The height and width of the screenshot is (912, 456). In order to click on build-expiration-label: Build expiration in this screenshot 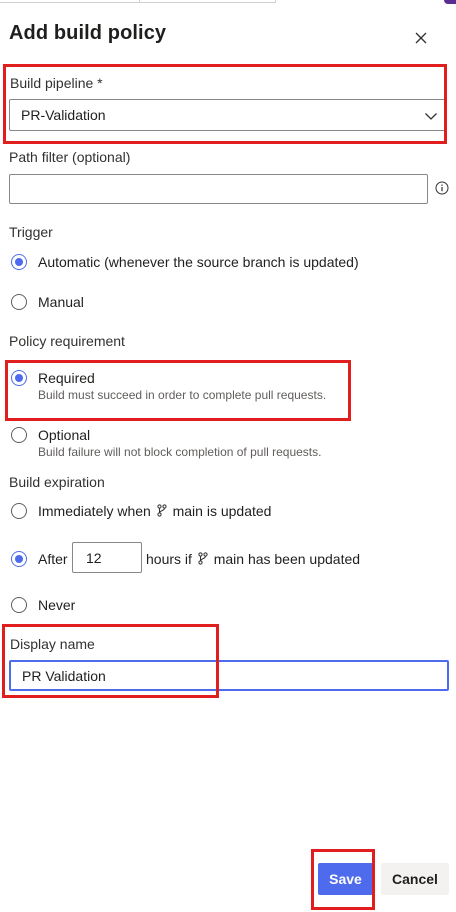, I will do `click(57, 482)`.